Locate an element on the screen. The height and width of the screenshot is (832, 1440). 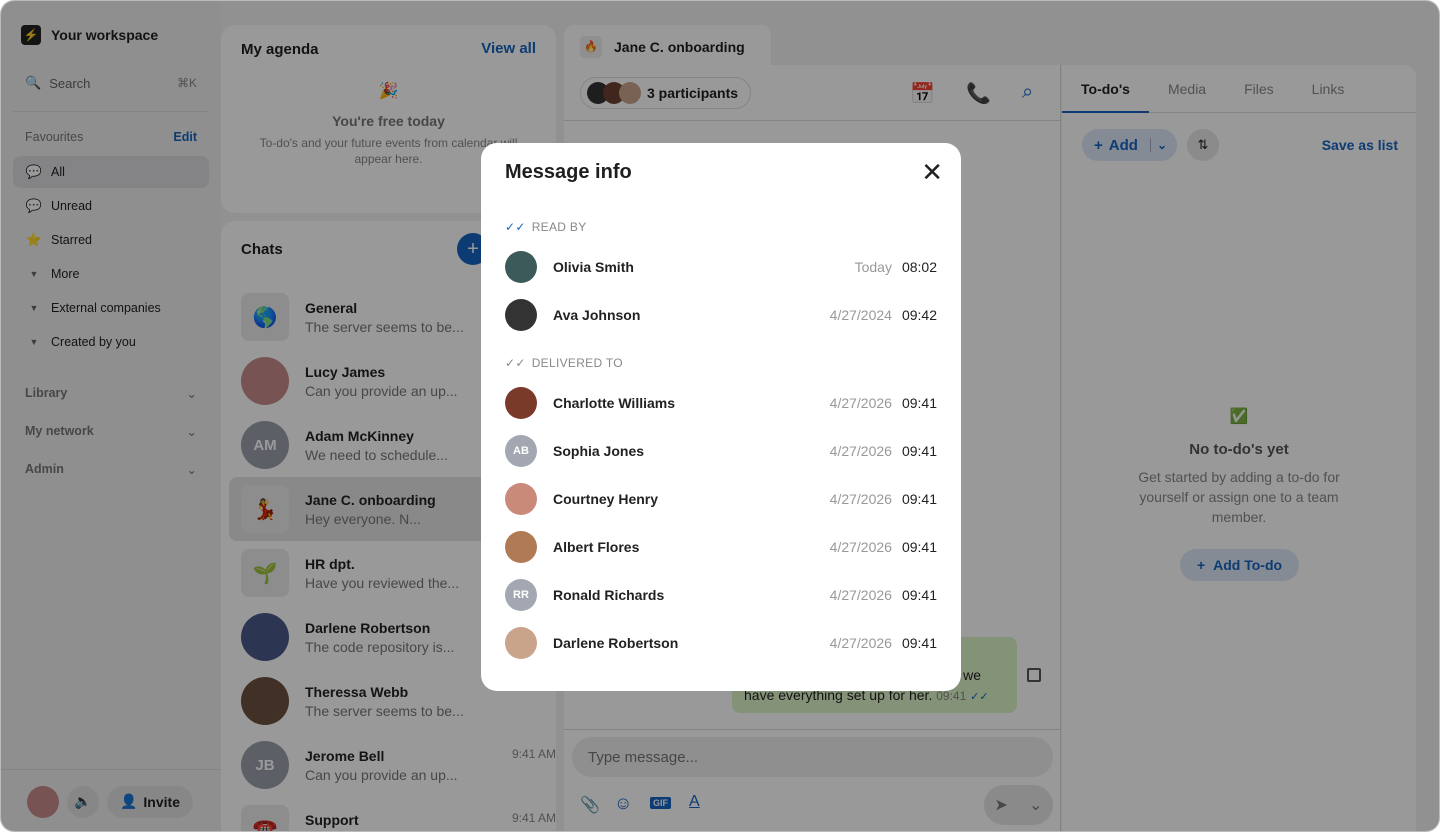
recipient-name: Darlene Robertson is located at coordinates (616, 643).